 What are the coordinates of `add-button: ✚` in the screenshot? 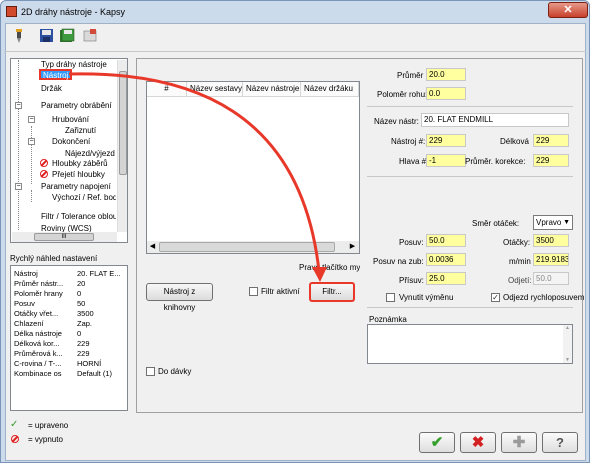 It's located at (519, 442).